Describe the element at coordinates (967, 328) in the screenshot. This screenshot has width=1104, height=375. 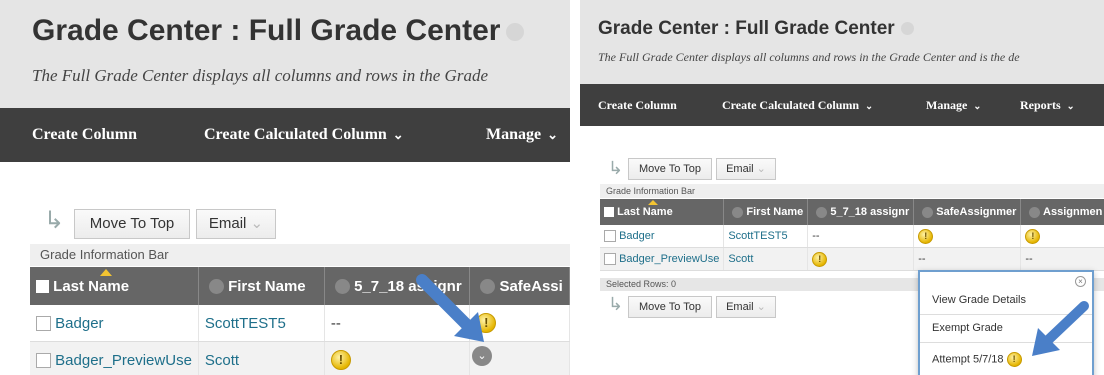
I see `menu-item-exempt-grade: Exempt Grade` at that location.